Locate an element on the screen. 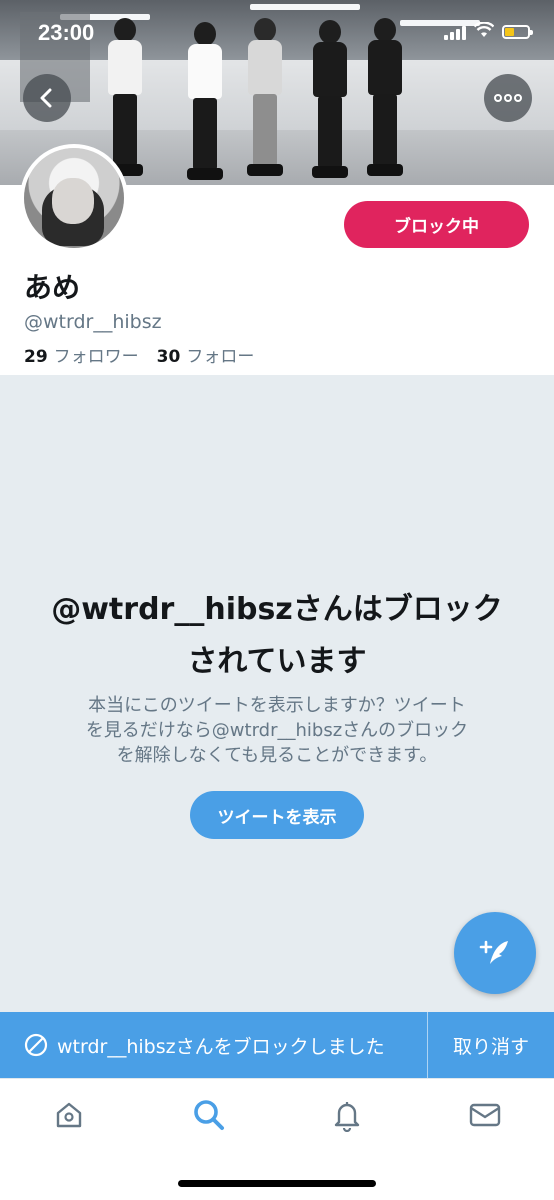 The height and width of the screenshot is (1200, 554). cellular-signal-icon is located at coordinates (455, 32).